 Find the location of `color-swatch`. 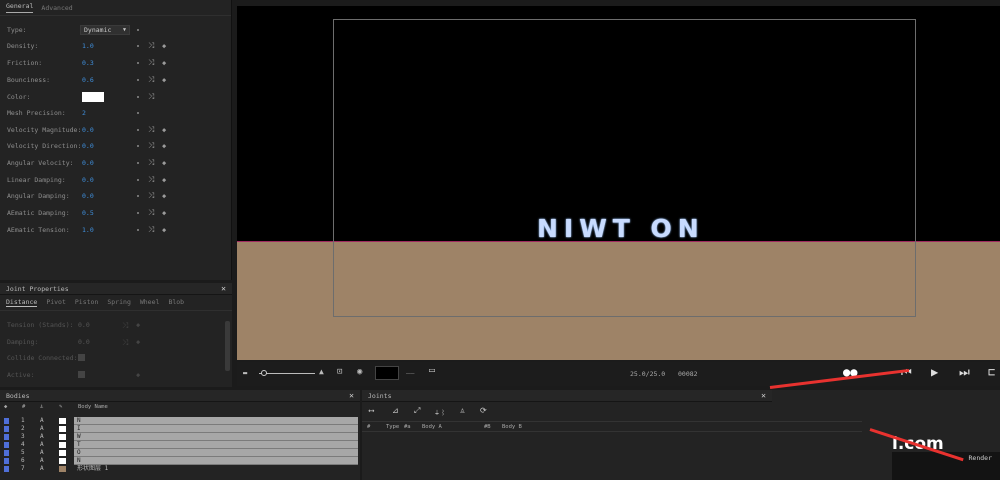

color-swatch is located at coordinates (93, 97).